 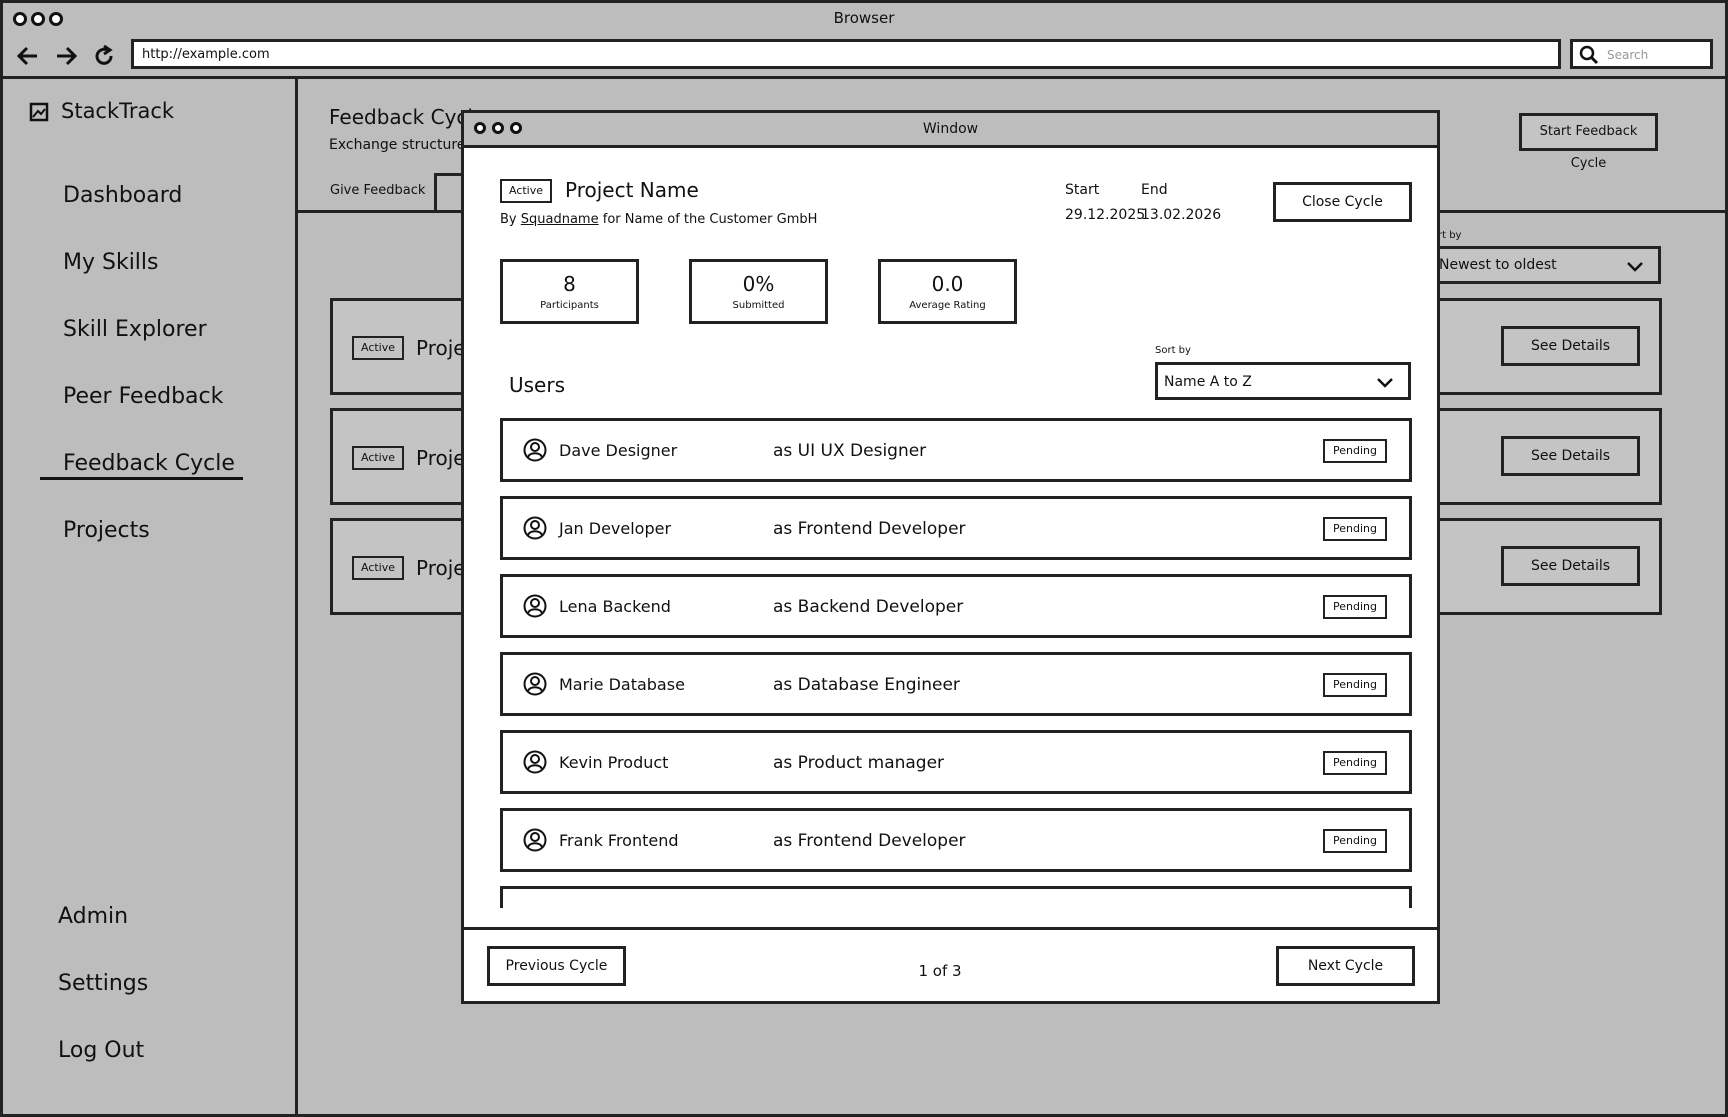 I want to click on active-item-underline, so click(x=141, y=478).